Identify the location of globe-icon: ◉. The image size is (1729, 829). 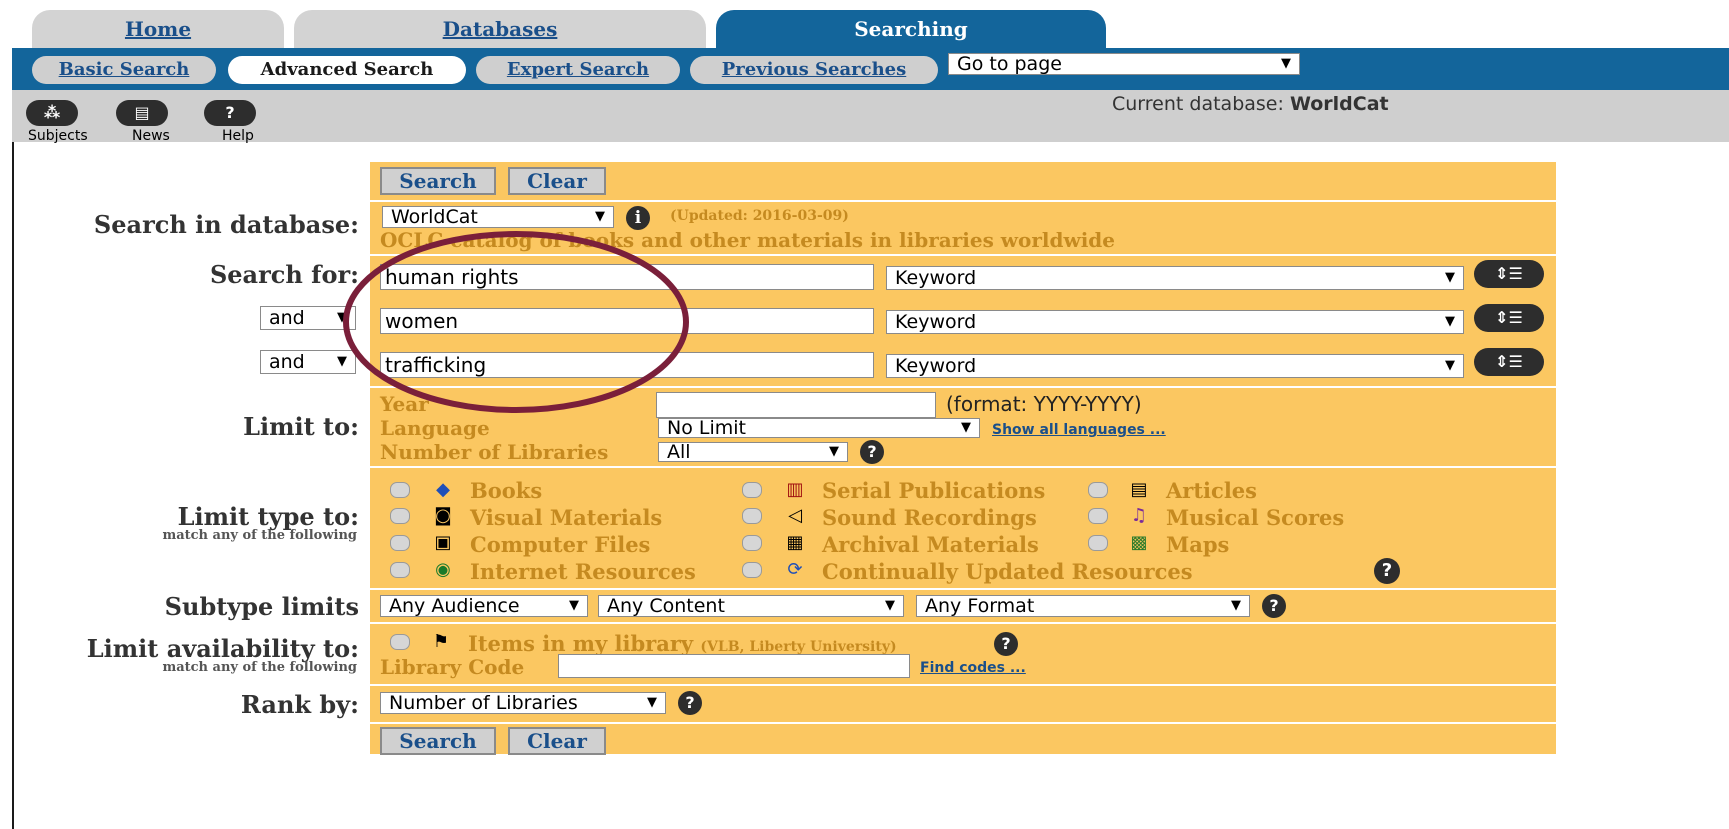
(443, 569).